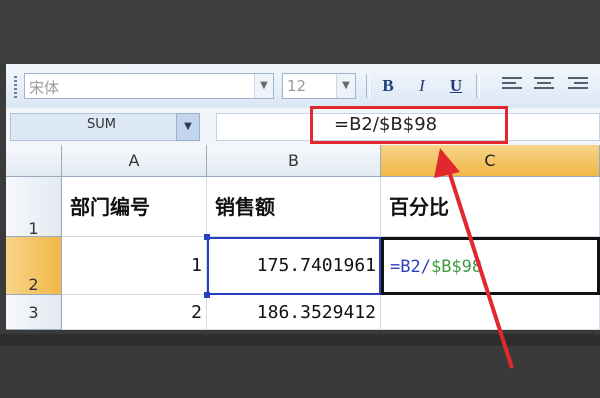 The height and width of the screenshot is (398, 600). What do you see at coordinates (294, 207) in the screenshot?
I see `cell-b1: 销售额` at bounding box center [294, 207].